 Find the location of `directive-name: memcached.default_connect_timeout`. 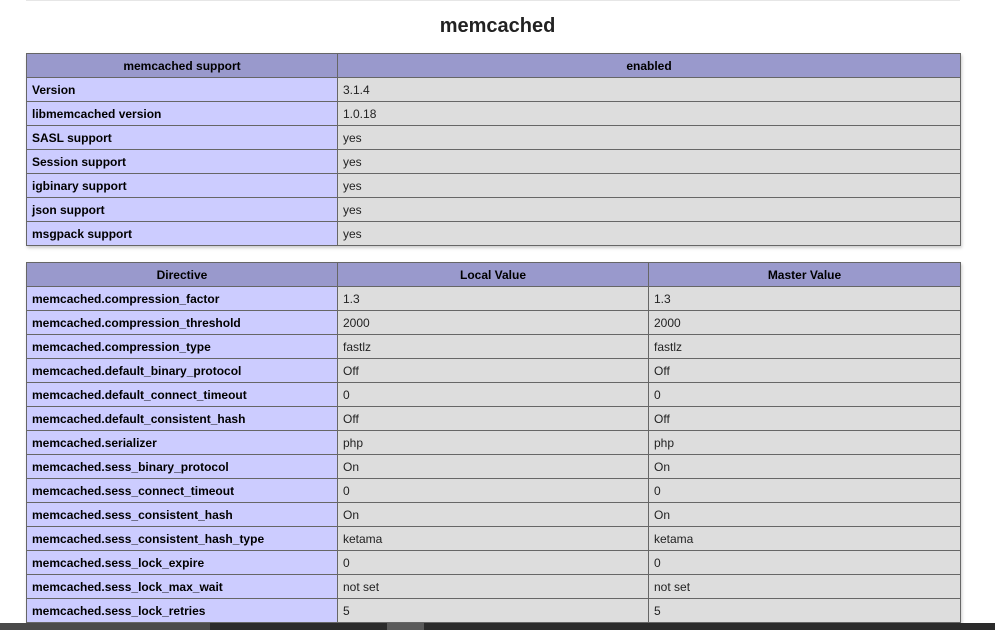

directive-name: memcached.default_connect_timeout is located at coordinates (182, 394).